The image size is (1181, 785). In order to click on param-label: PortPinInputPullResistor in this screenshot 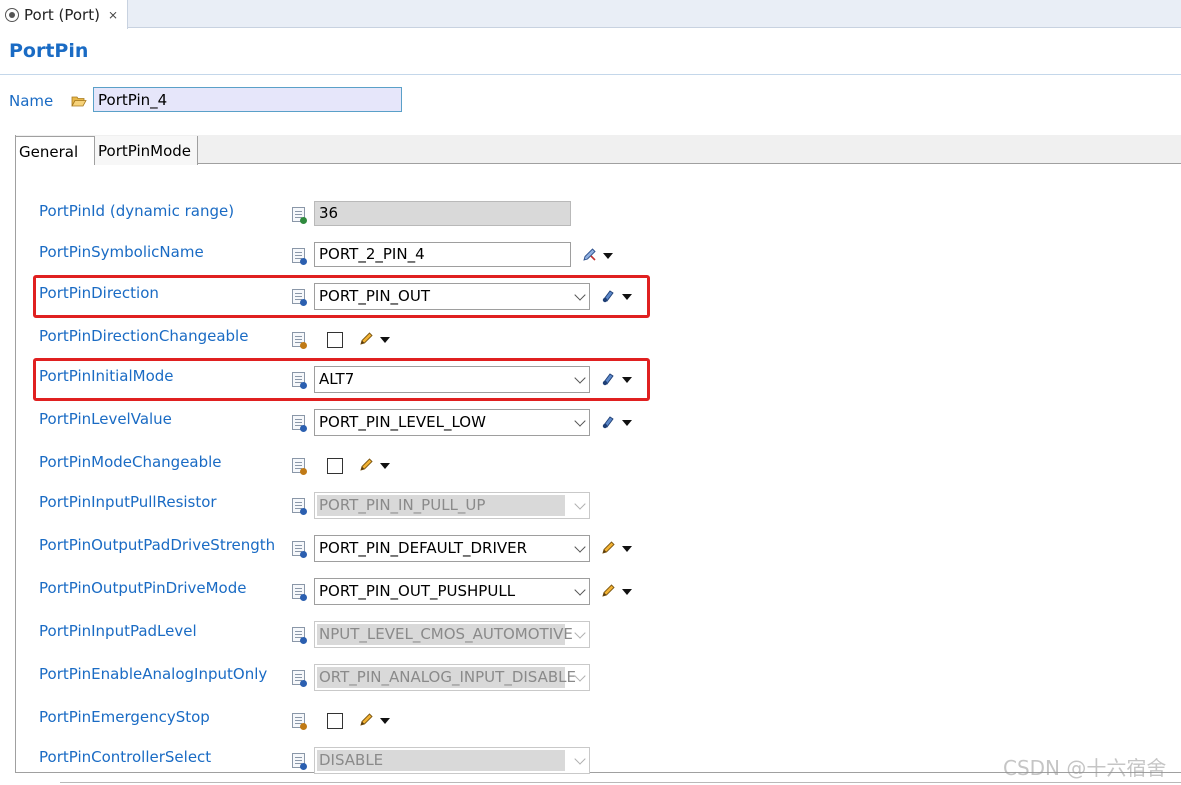, I will do `click(128, 502)`.